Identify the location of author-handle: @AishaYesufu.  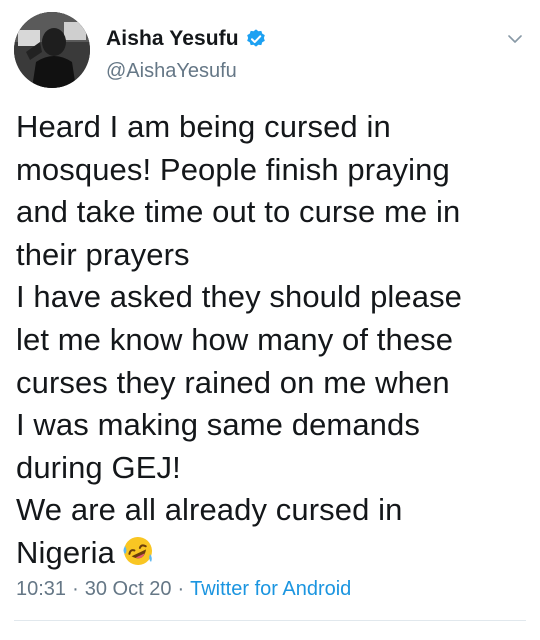
(186, 71).